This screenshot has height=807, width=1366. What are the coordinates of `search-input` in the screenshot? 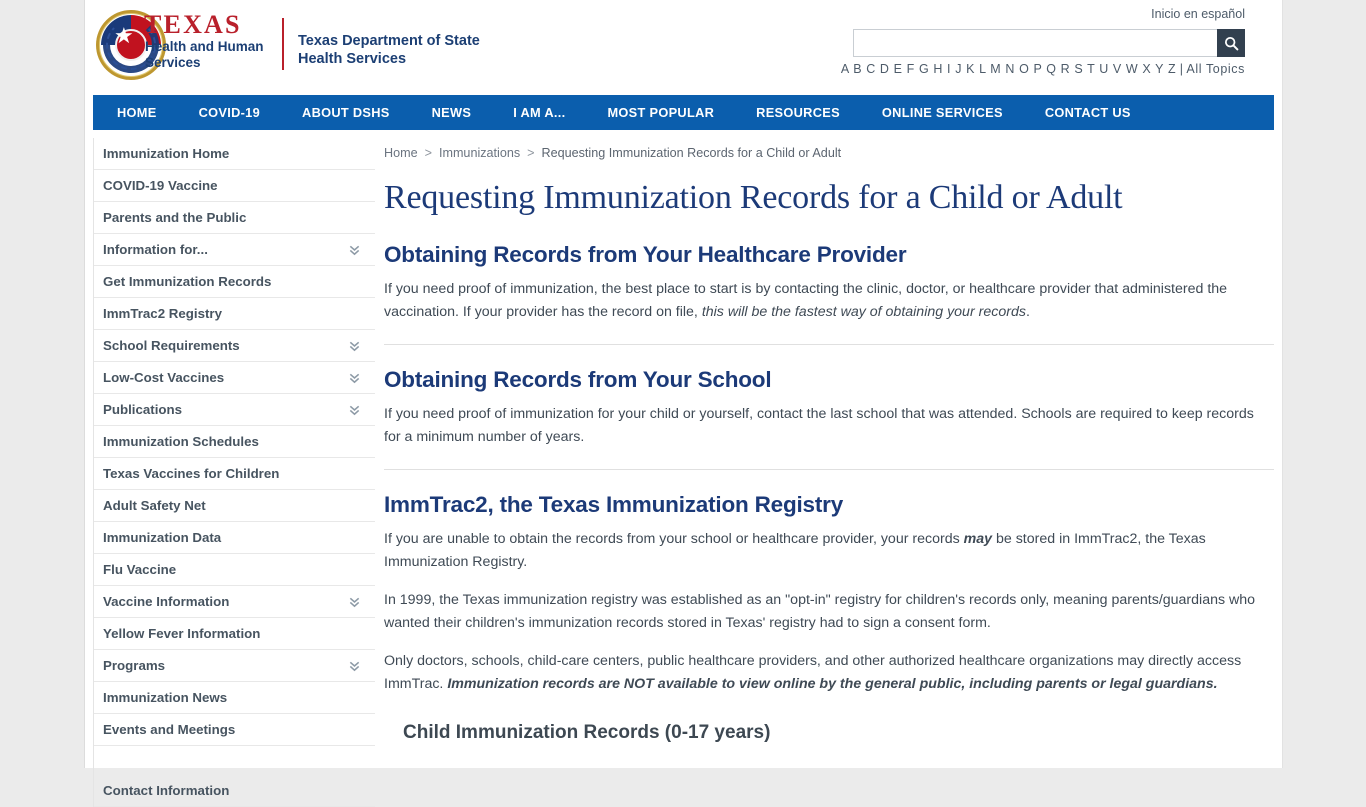 It's located at (1035, 43).